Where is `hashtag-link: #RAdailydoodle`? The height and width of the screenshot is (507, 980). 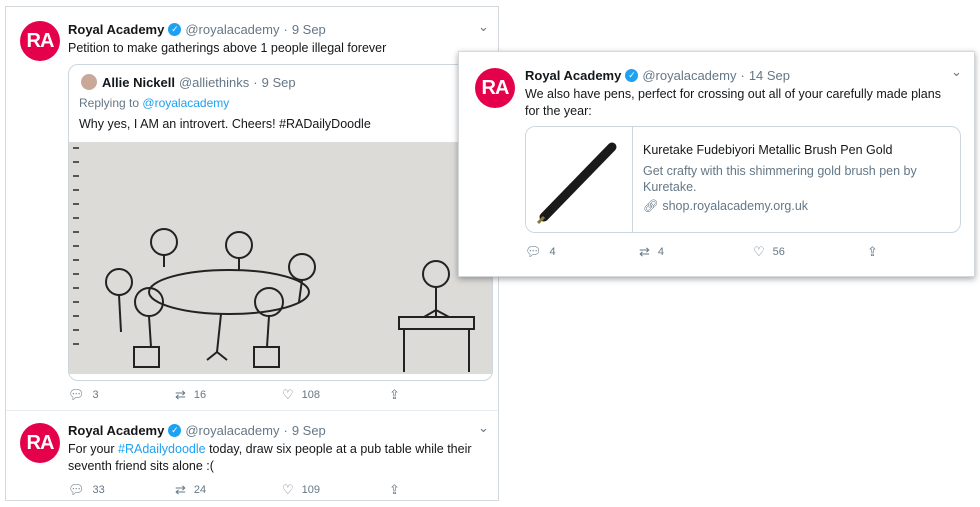 hashtag-link: #RAdailydoodle is located at coordinates (162, 449).